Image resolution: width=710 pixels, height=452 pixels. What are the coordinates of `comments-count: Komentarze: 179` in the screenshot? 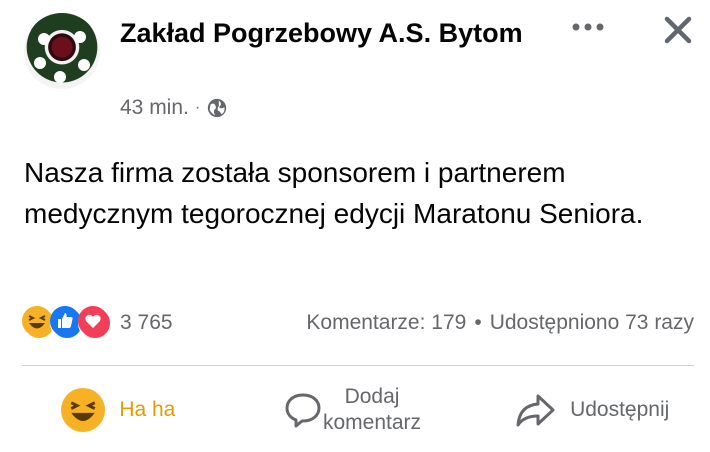 It's located at (386, 323).